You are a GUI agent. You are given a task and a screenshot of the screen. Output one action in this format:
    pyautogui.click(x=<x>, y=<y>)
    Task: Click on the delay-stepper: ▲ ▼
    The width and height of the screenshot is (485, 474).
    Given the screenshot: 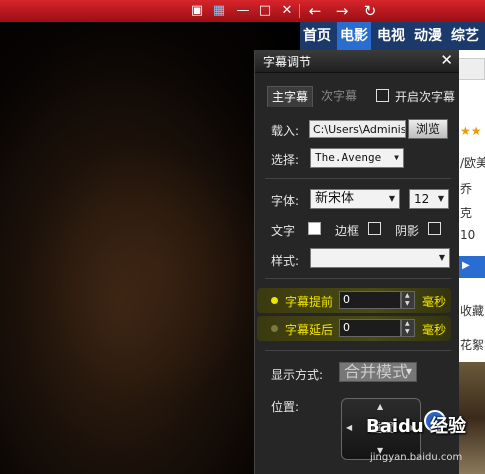 What is the action you would take?
    pyautogui.click(x=408, y=328)
    